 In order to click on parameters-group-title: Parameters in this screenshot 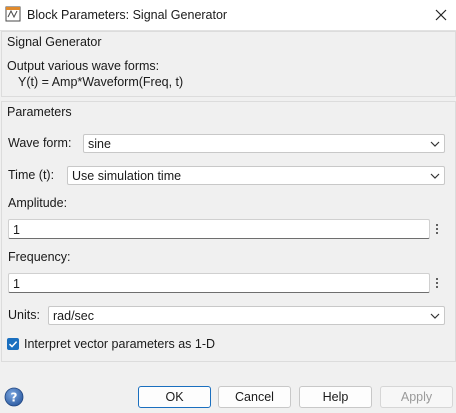, I will do `click(39, 112)`.